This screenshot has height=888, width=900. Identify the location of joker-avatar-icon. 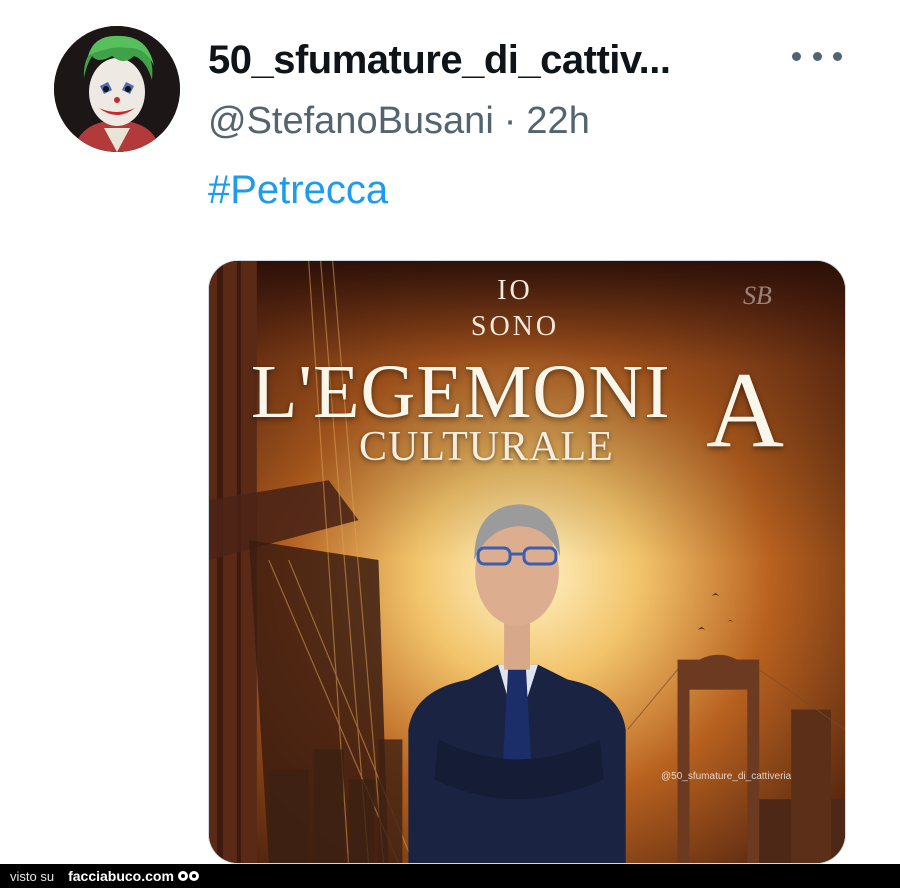
(117, 89).